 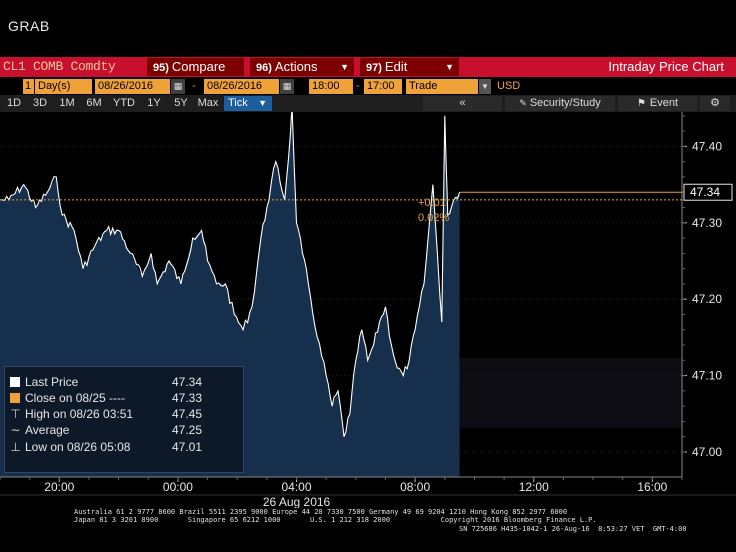 I want to click on legend-last-price-value: 47.34, so click(x=187, y=382).